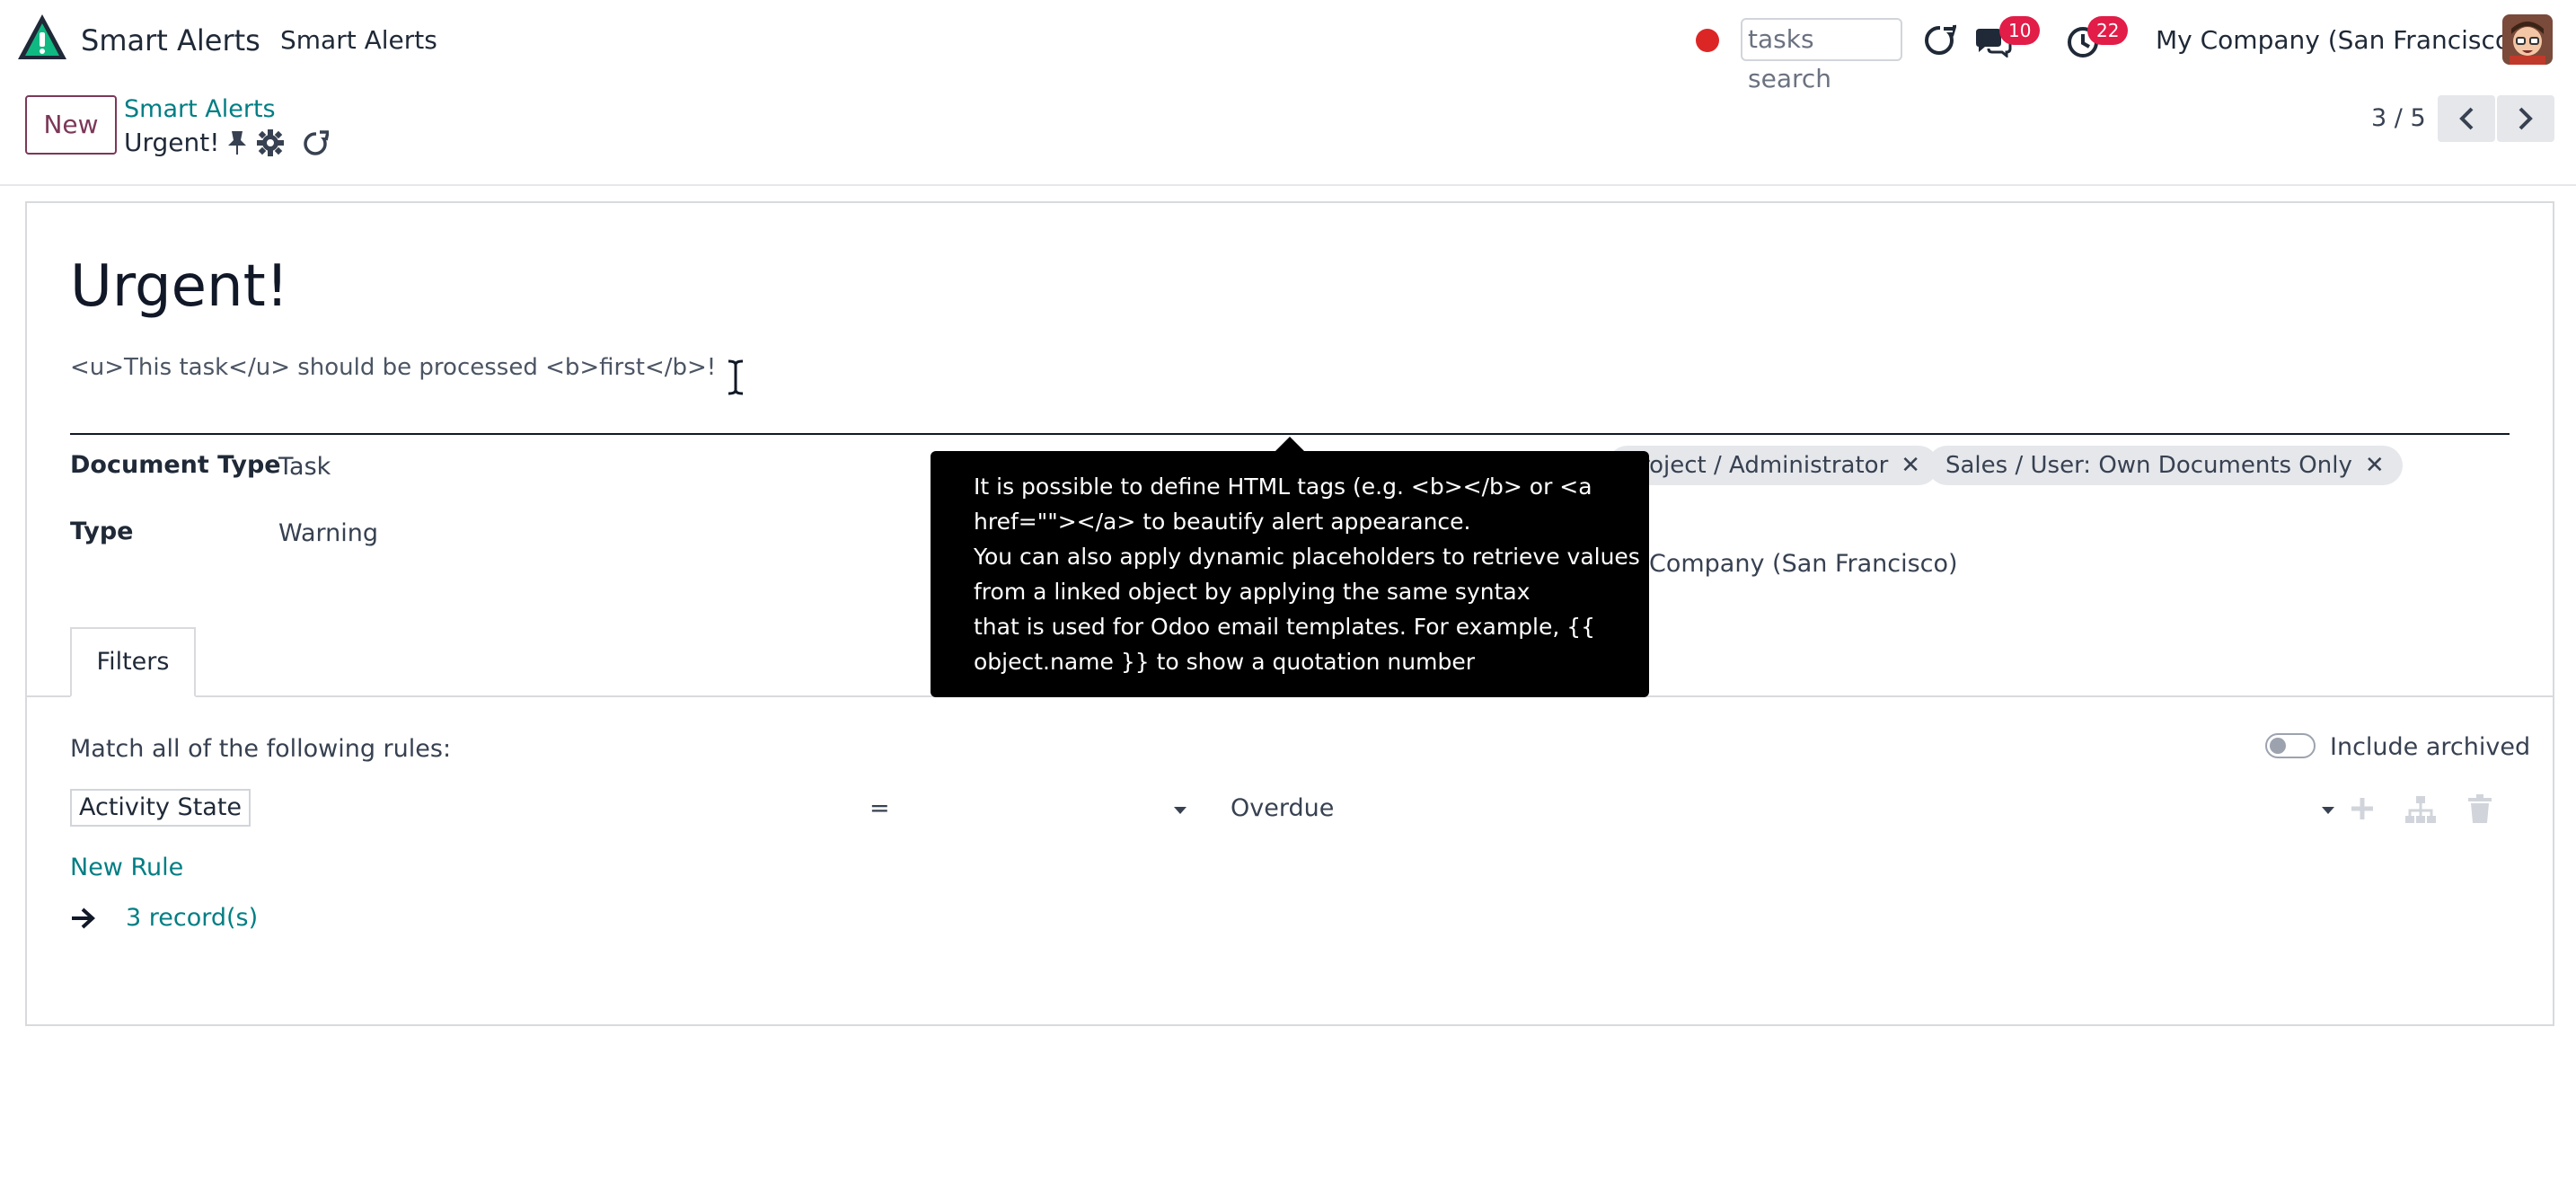 This screenshot has width=2576, height=1204. I want to click on chevron-left-icon, so click(2466, 118).